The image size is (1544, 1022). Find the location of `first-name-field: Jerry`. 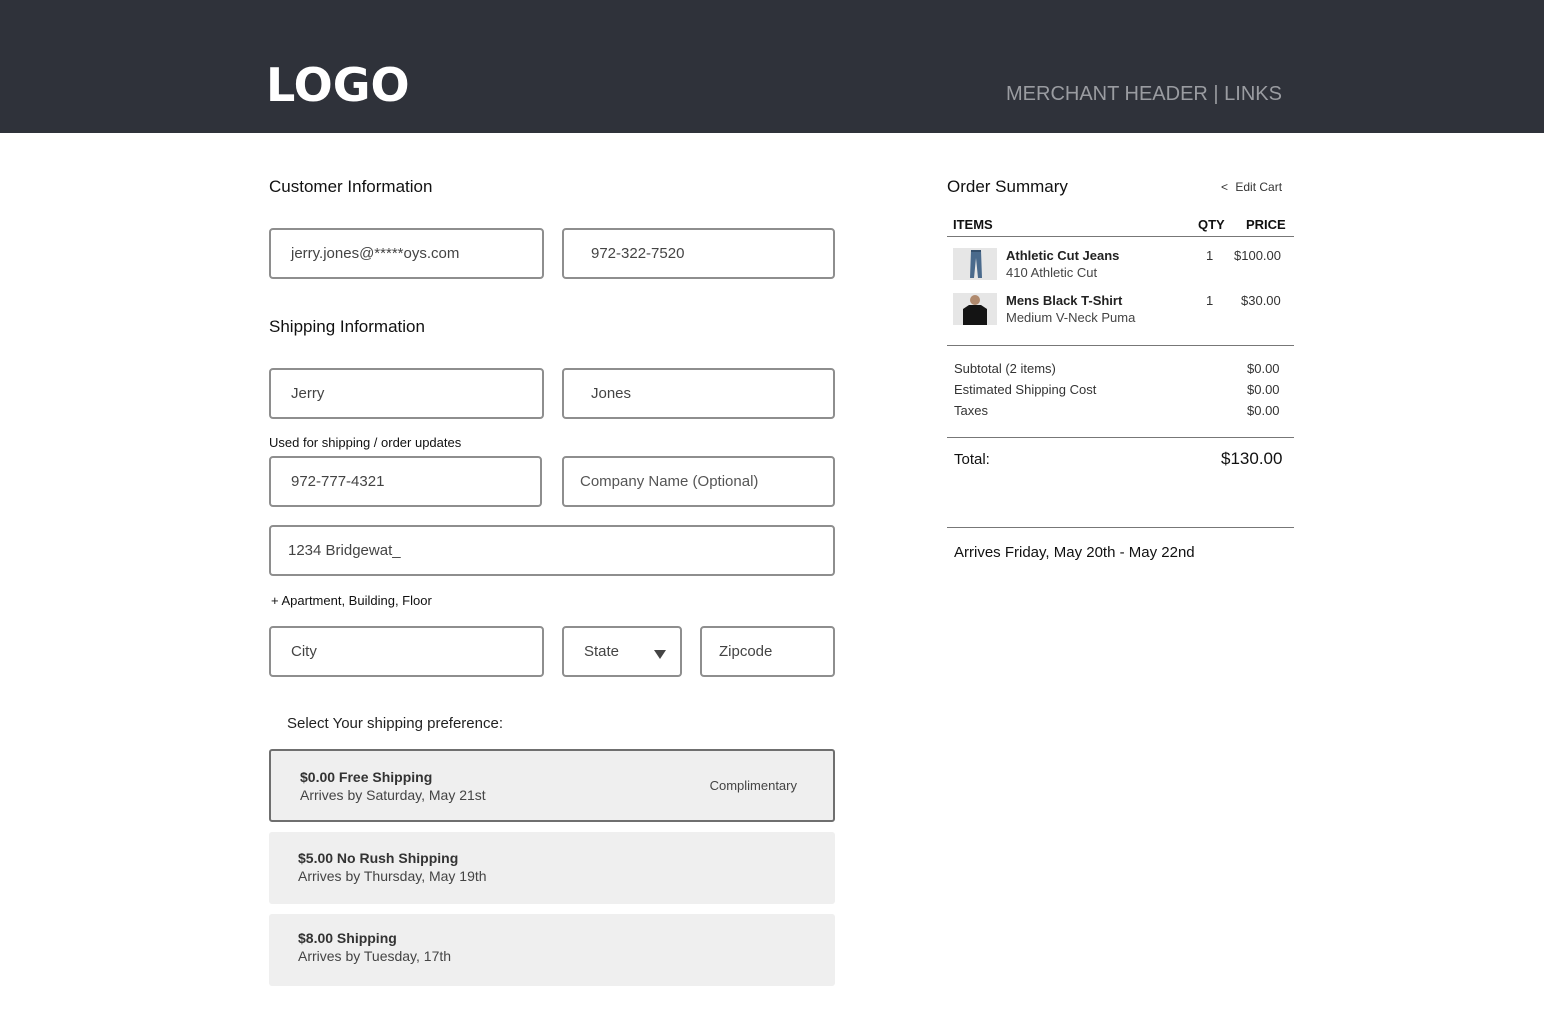

first-name-field: Jerry is located at coordinates (406, 393).